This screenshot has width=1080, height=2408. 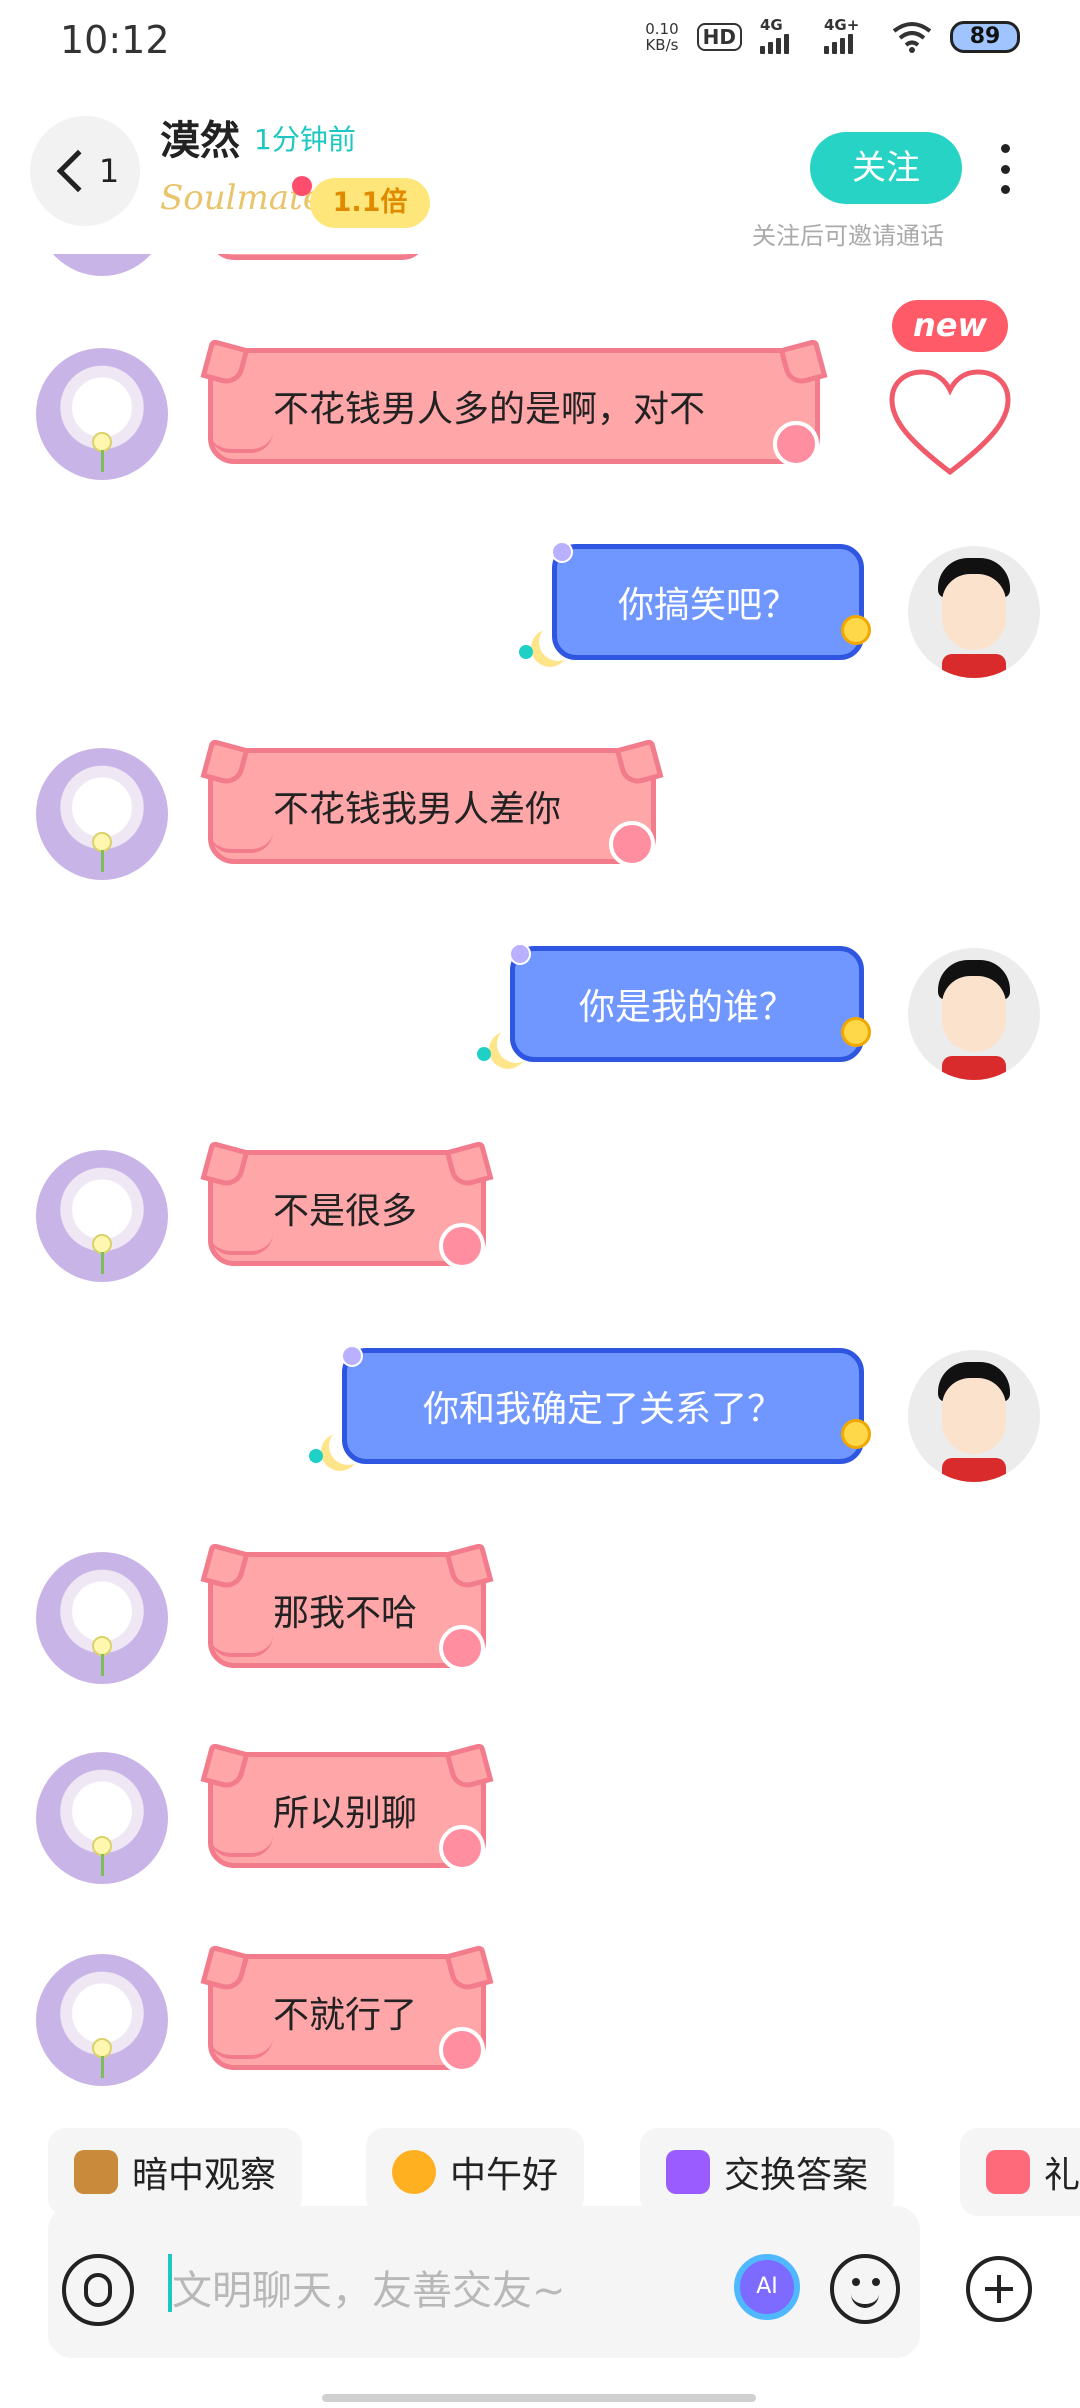 I want to click on quick-reply-chip: 中午好, so click(x=475, y=2172).